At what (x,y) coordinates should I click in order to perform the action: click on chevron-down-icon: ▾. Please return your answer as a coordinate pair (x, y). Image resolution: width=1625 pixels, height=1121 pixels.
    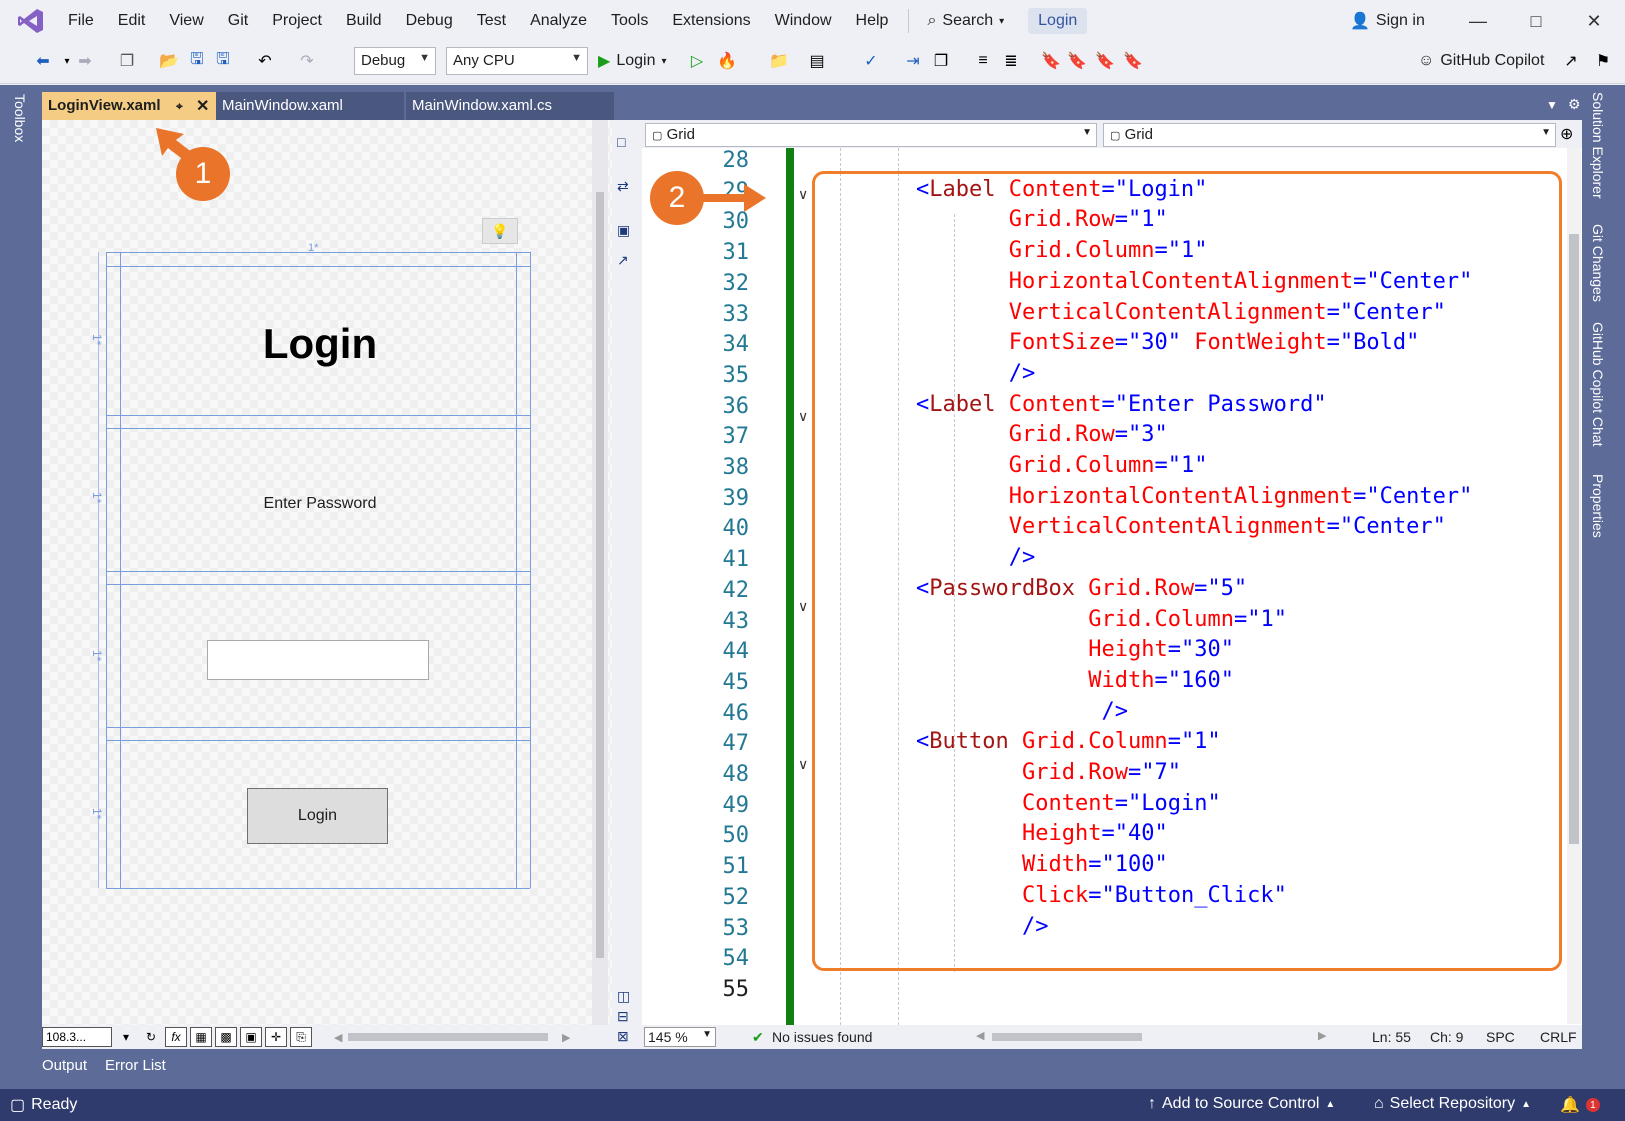
    Looking at the image, I should click on (126, 1037).